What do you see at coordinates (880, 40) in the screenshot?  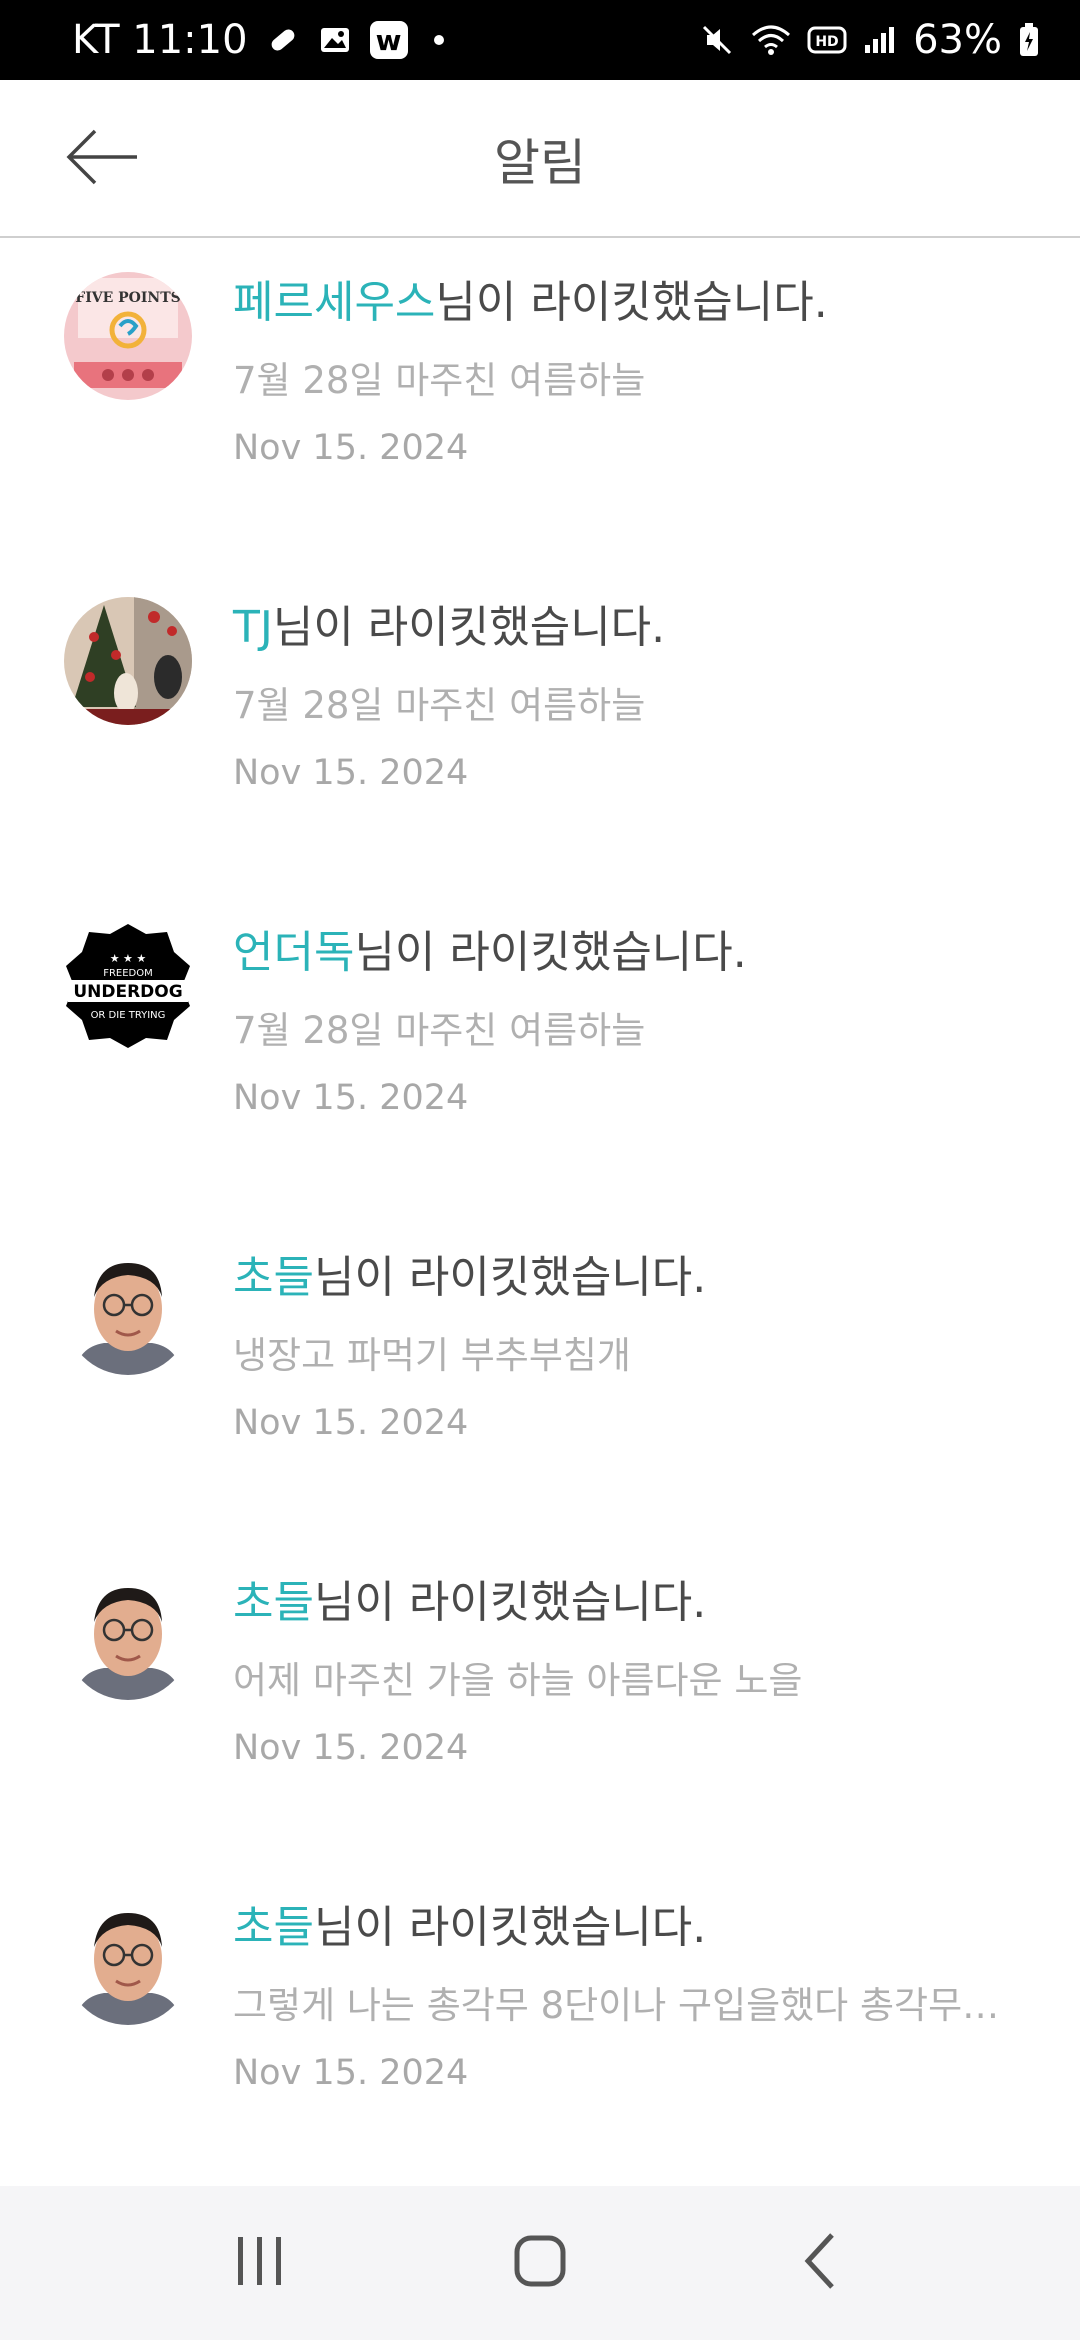 I see `signal-icon` at bounding box center [880, 40].